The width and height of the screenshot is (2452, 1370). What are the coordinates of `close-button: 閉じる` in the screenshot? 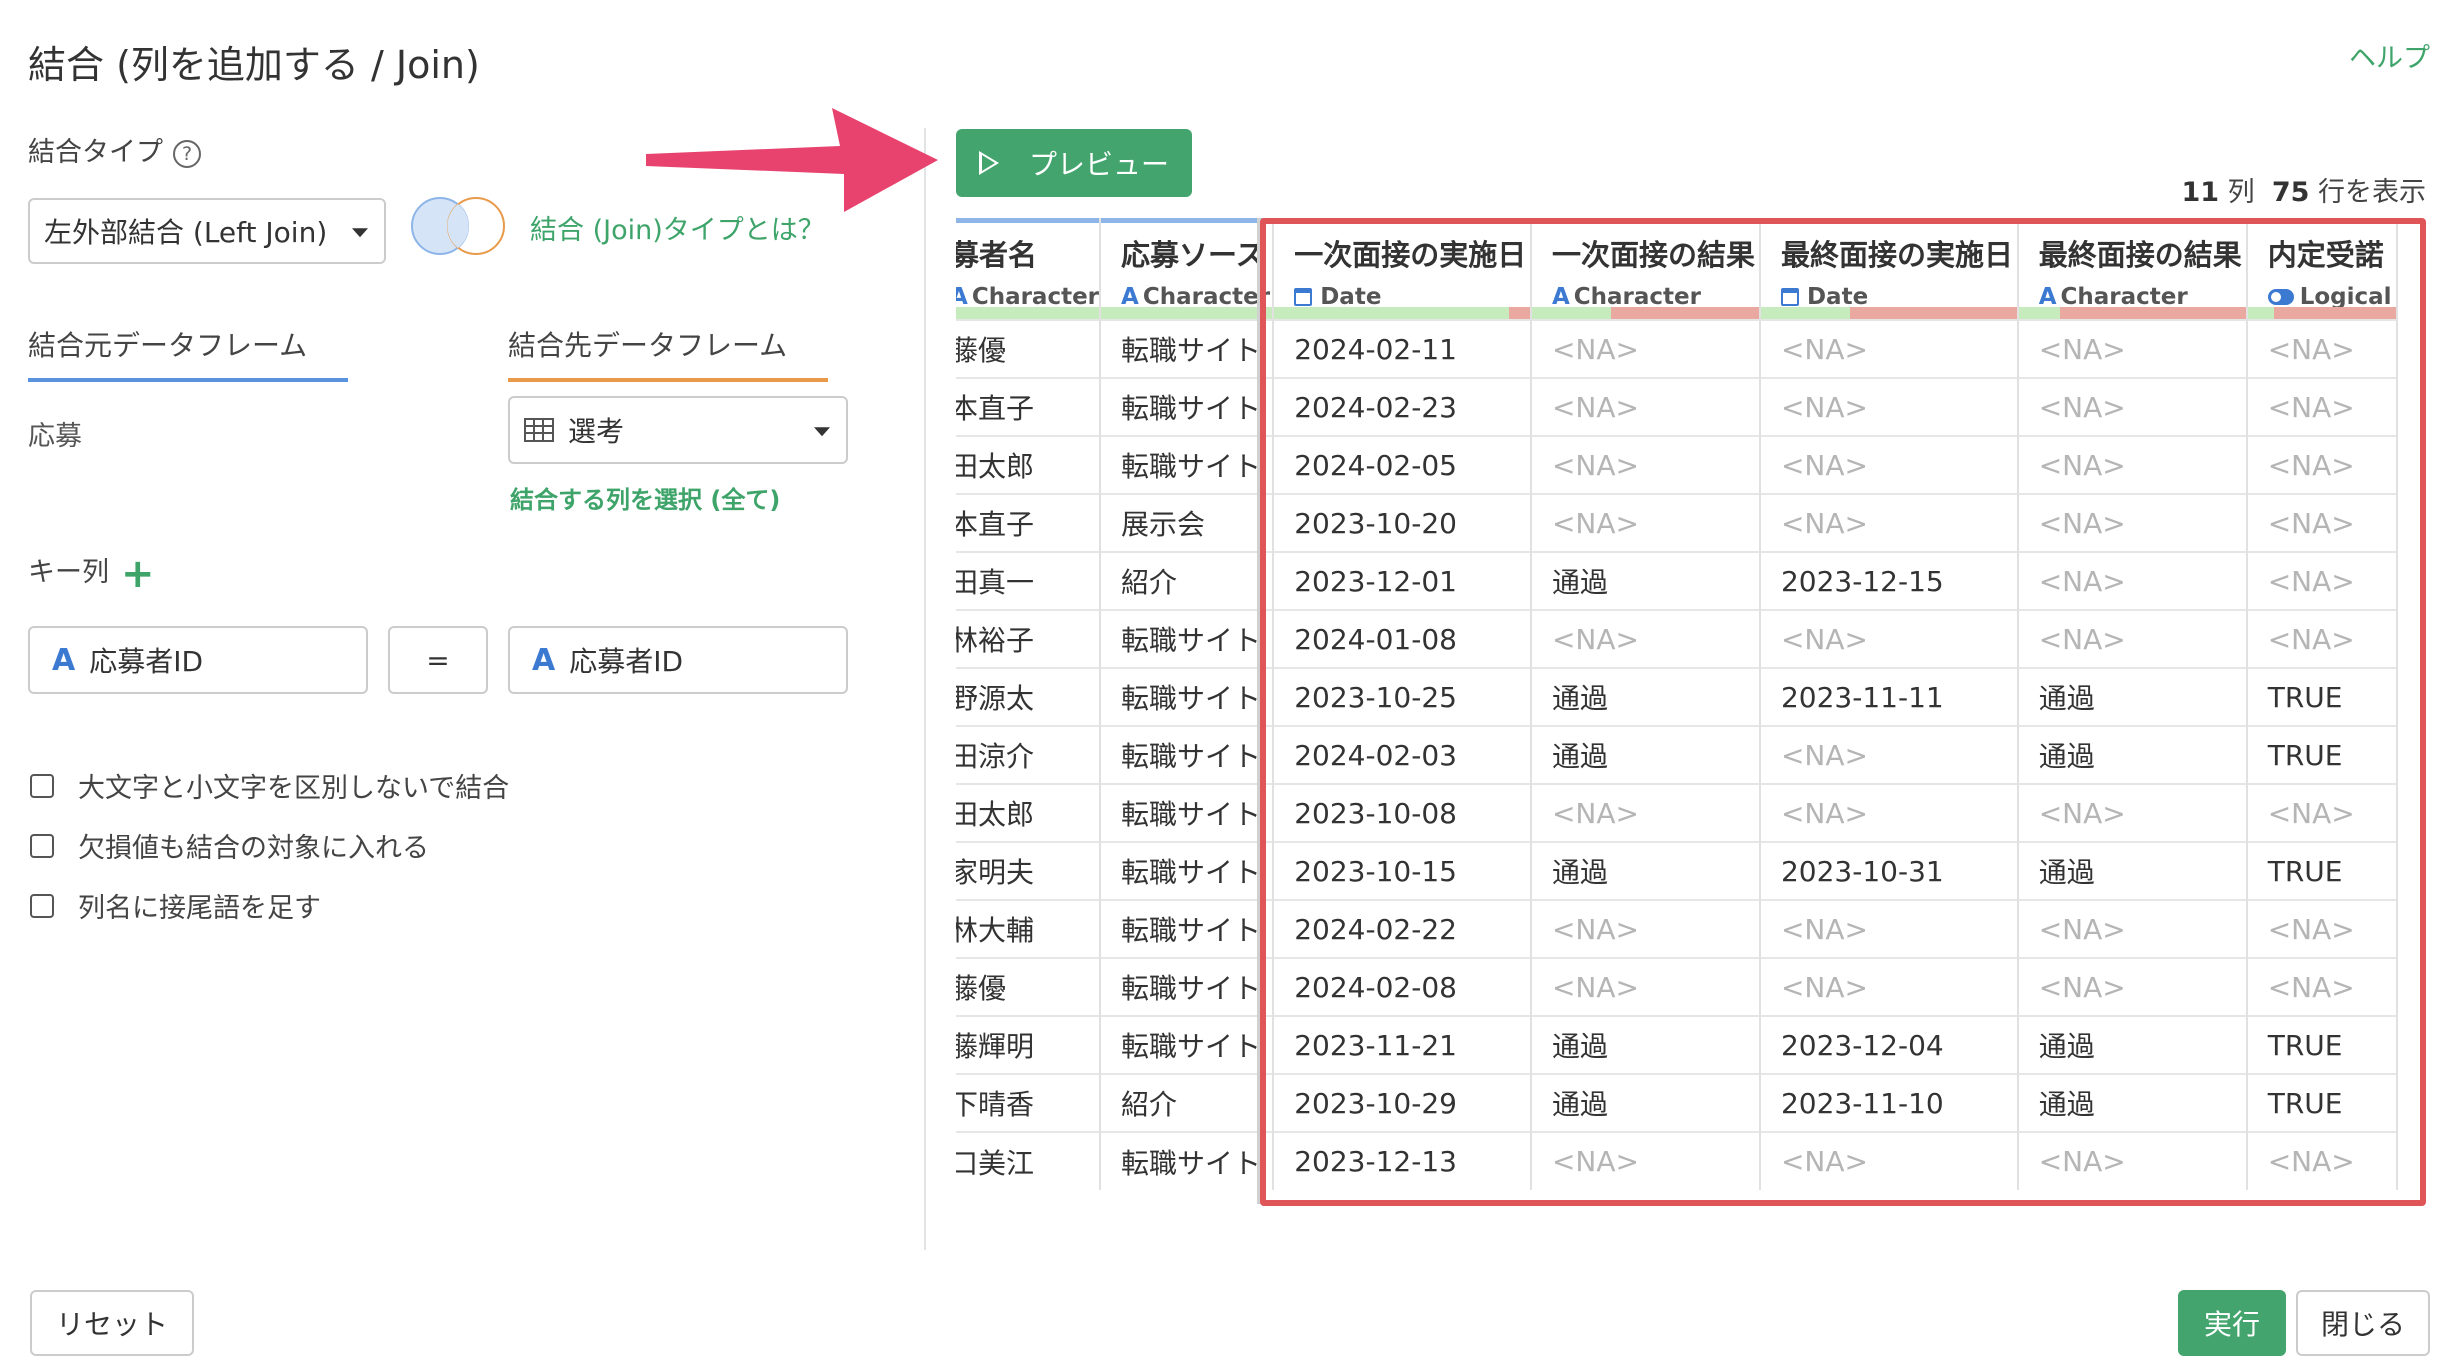 It's located at (2363, 1323).